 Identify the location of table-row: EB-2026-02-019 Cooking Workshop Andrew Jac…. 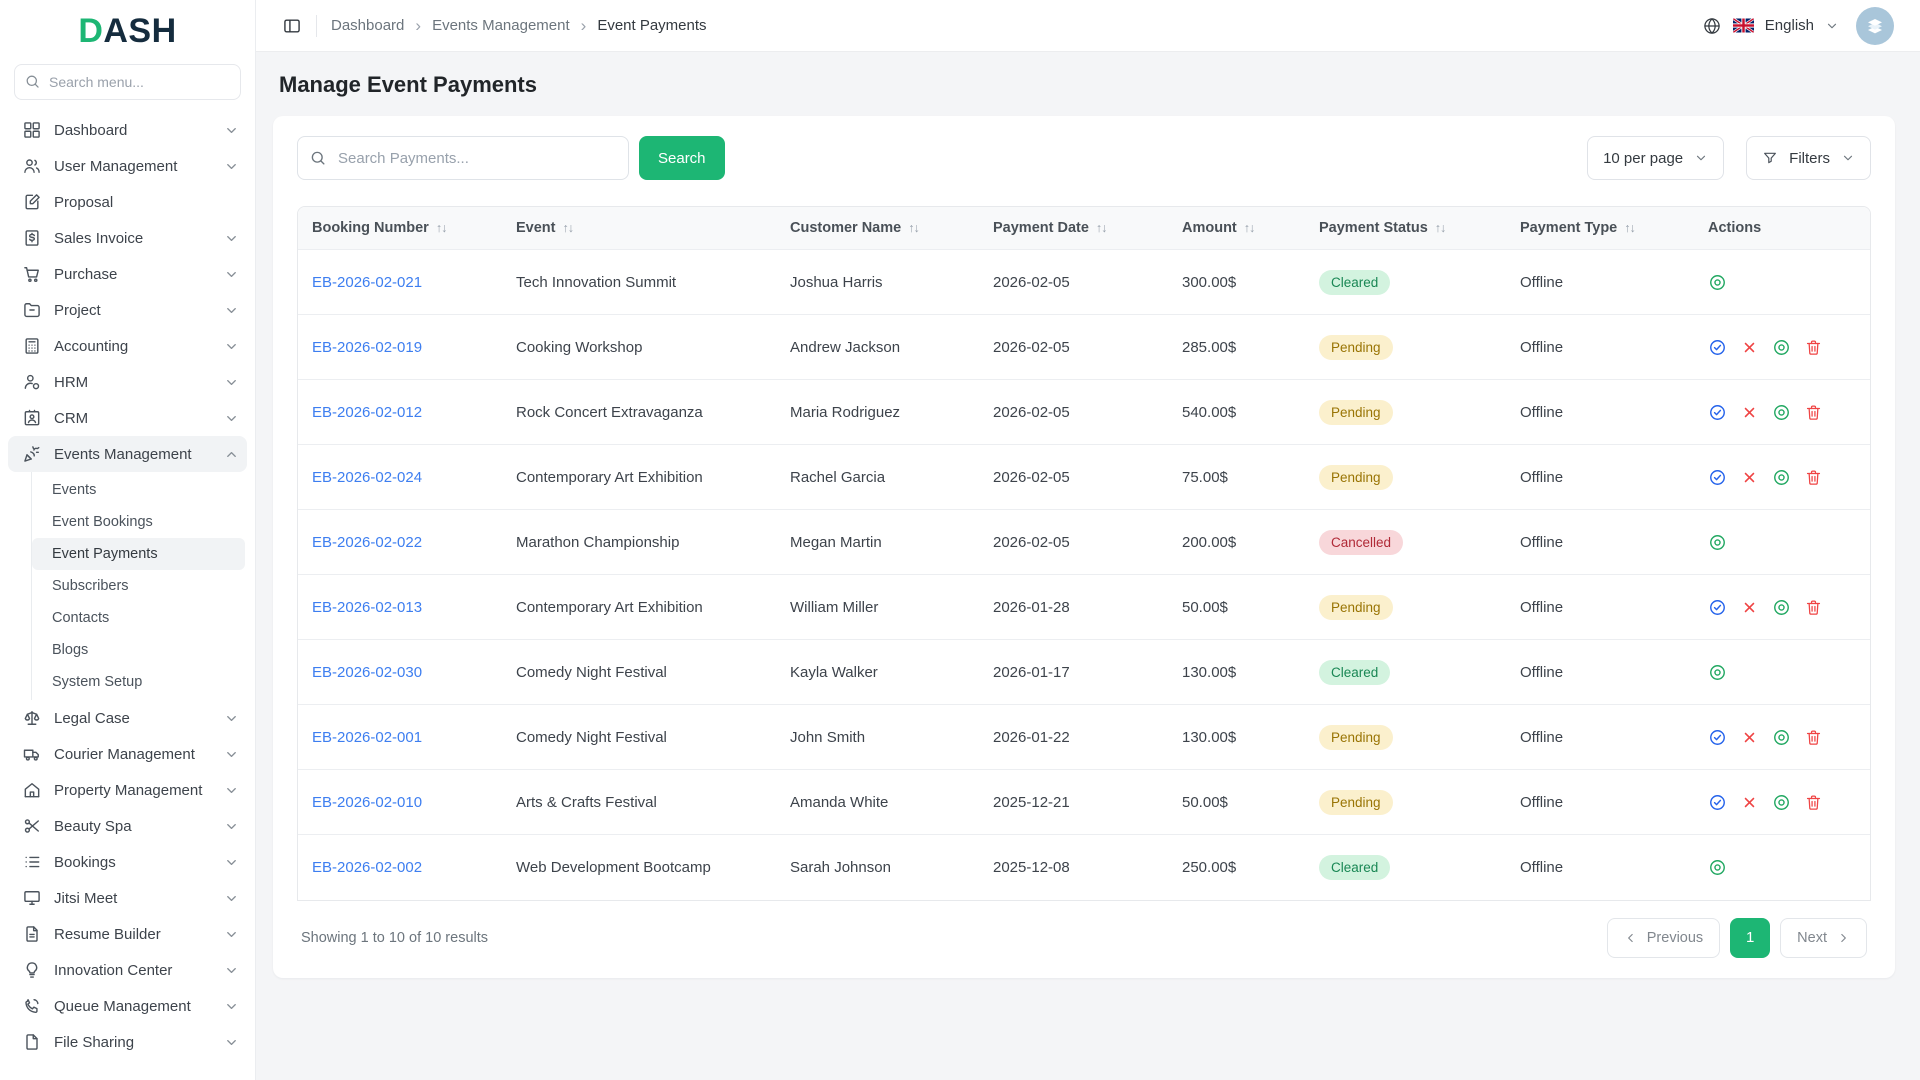
(1084, 347).